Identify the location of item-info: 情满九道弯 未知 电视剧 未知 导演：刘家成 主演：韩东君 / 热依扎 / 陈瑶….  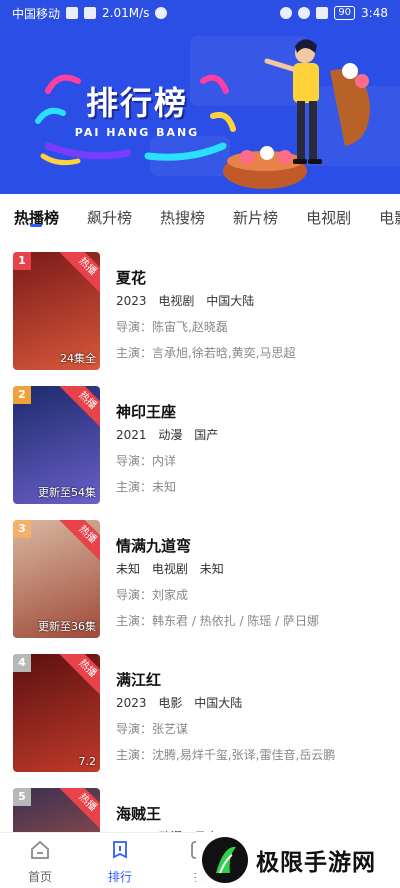
(251, 582).